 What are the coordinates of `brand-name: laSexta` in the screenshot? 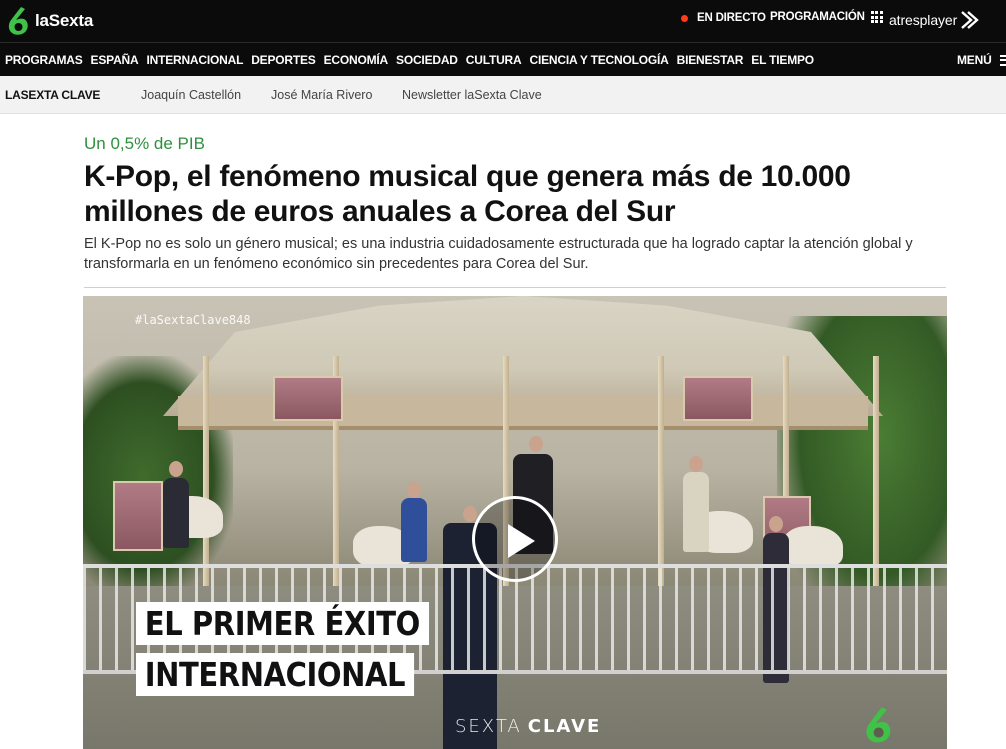 It's located at (64, 20).